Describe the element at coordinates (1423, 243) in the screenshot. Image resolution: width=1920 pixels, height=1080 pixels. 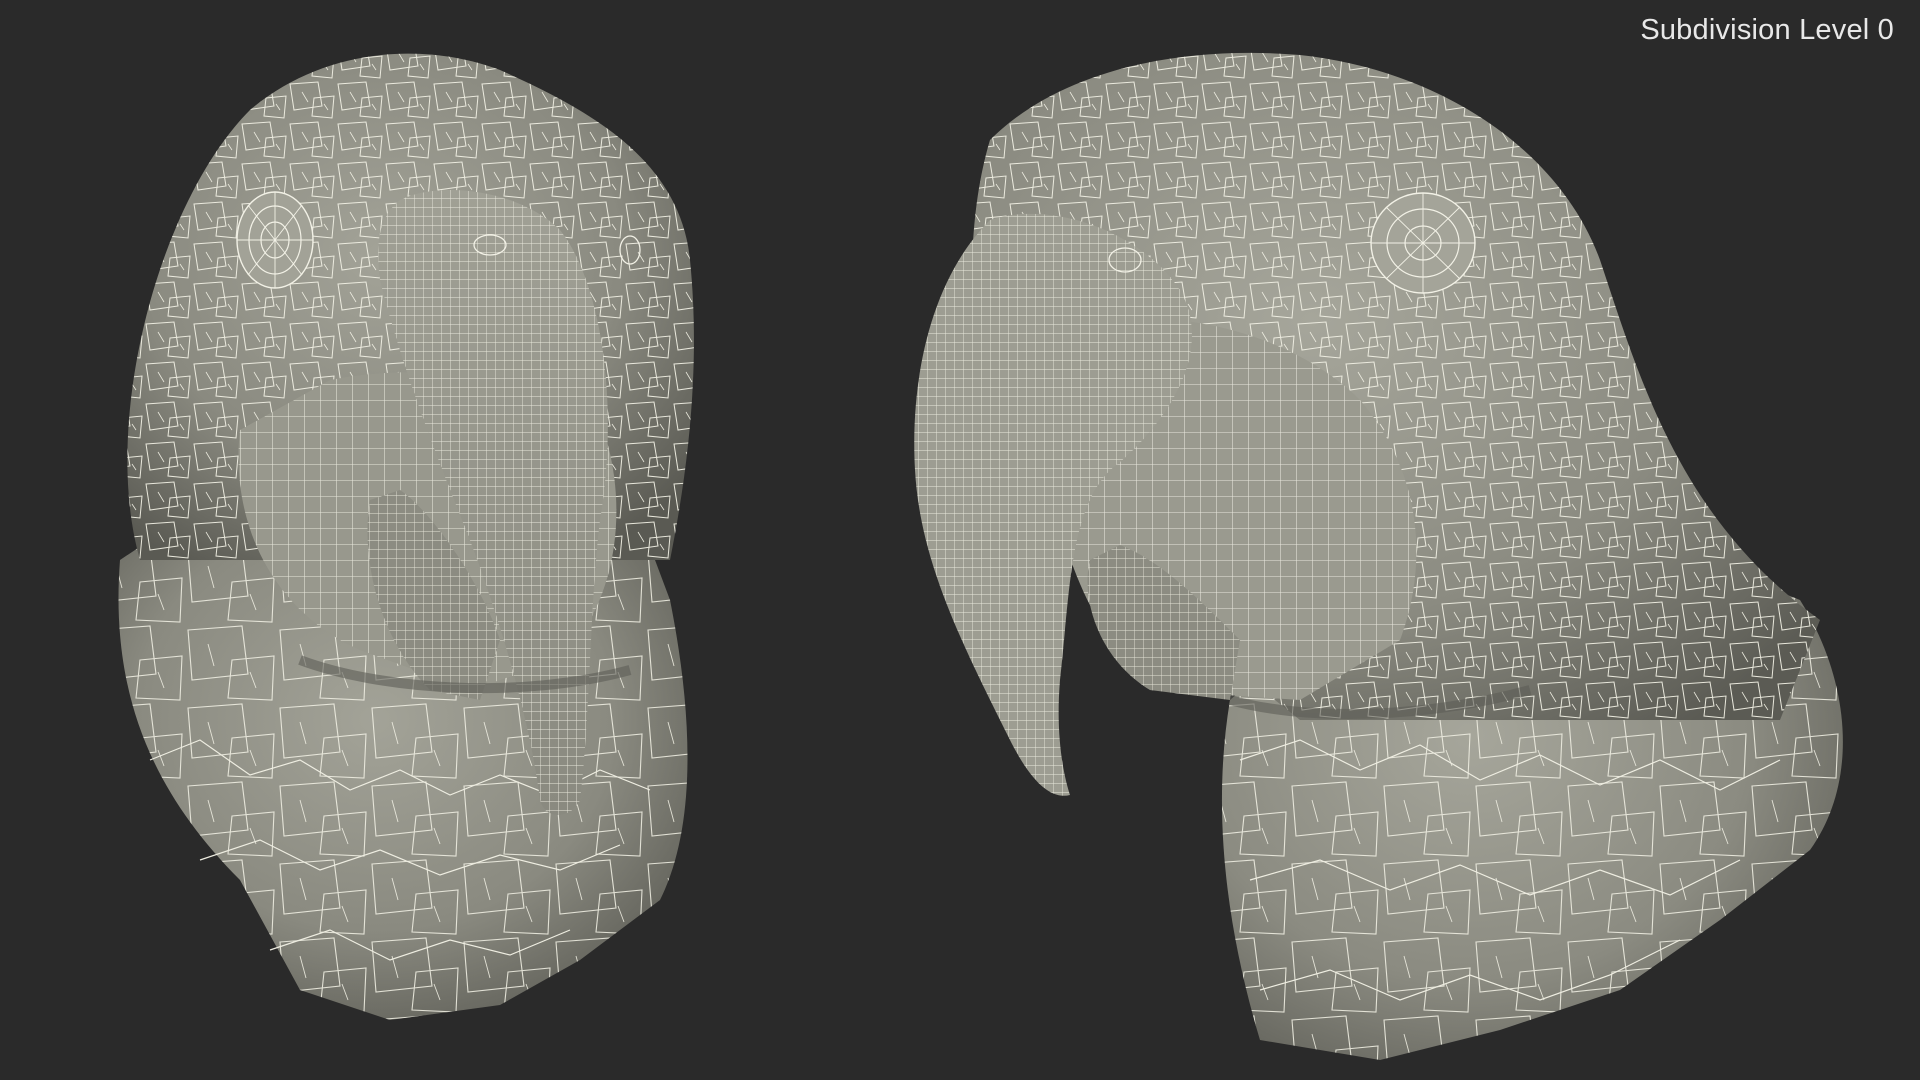
I see `eye-side` at that location.